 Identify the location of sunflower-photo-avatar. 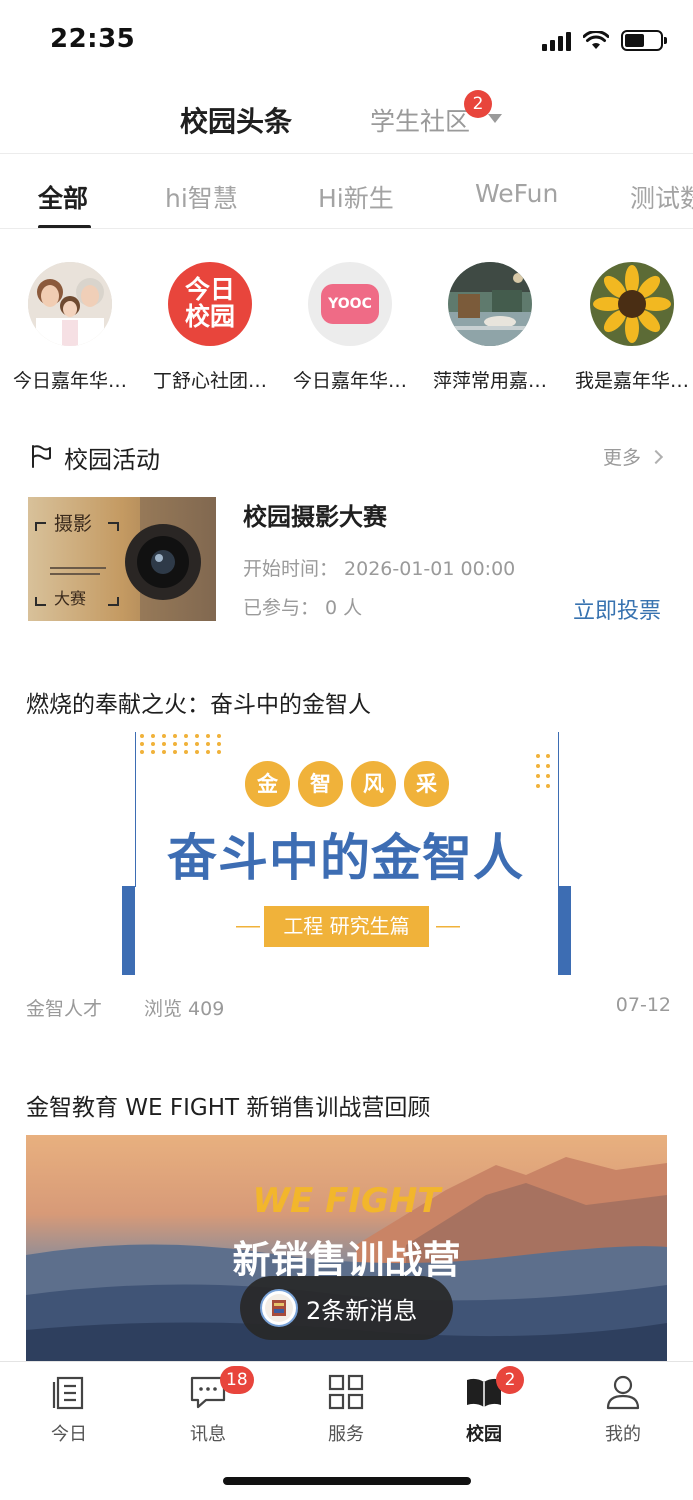
(632, 304).